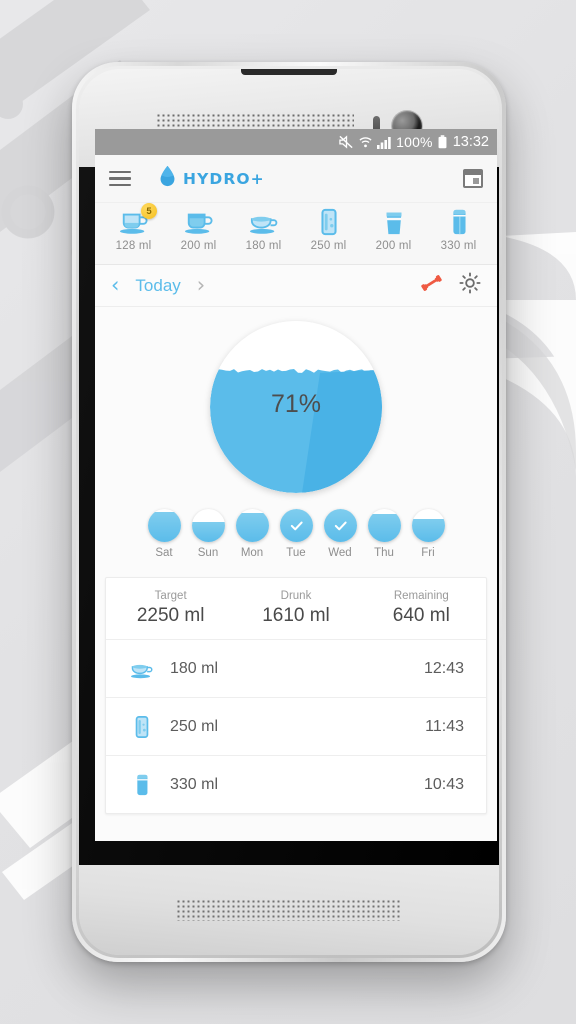  Describe the element at coordinates (414, 142) in the screenshot. I see `battery-percent-label: 100%` at that location.